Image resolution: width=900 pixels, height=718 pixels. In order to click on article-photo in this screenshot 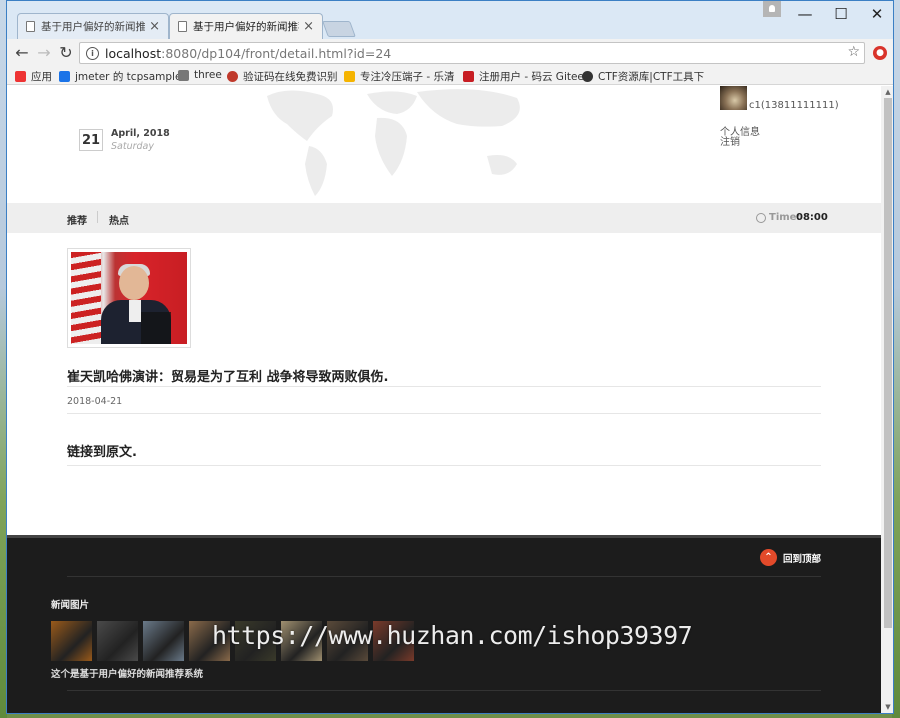, I will do `click(129, 298)`.